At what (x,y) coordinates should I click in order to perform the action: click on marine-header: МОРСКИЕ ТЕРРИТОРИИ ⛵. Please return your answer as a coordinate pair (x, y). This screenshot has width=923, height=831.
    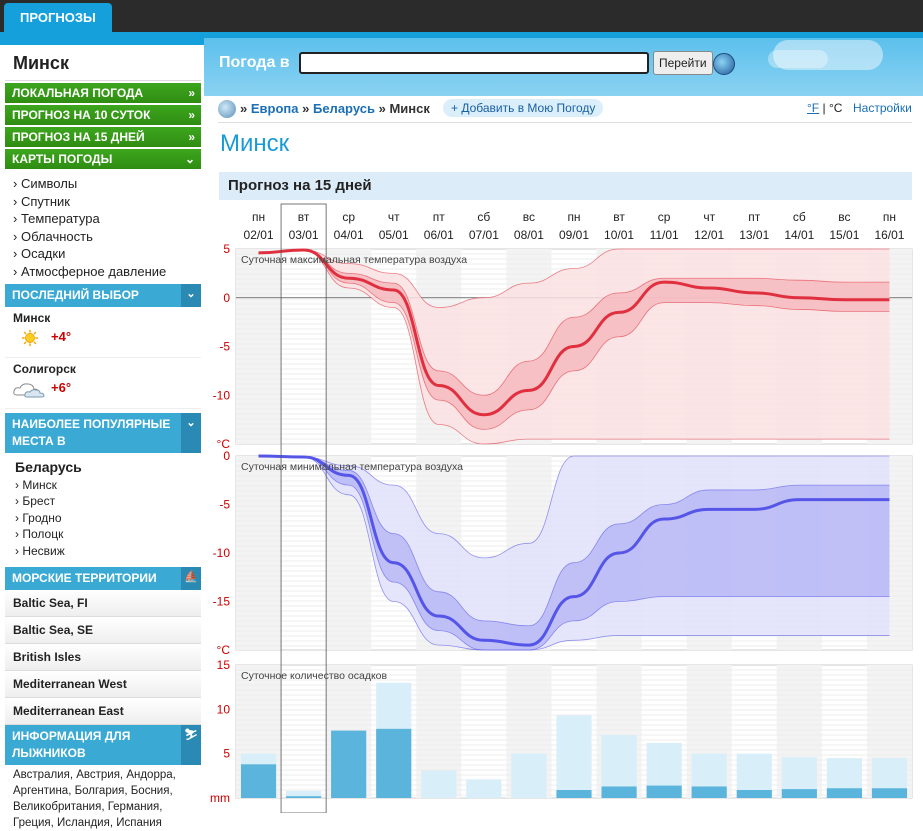
    Looking at the image, I should click on (103, 578).